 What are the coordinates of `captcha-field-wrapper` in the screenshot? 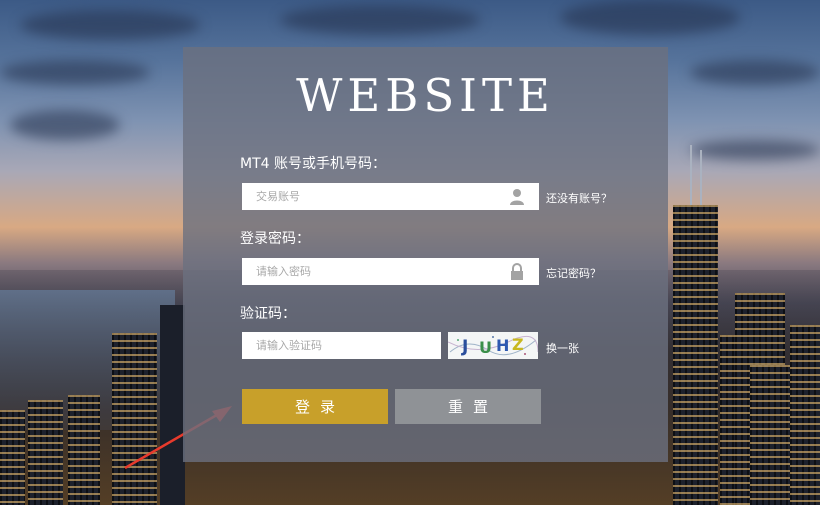 It's located at (341, 345).